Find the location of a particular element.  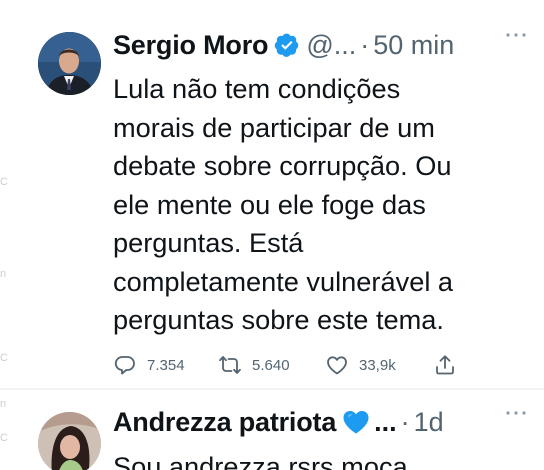

retweet-icon is located at coordinates (230, 365).